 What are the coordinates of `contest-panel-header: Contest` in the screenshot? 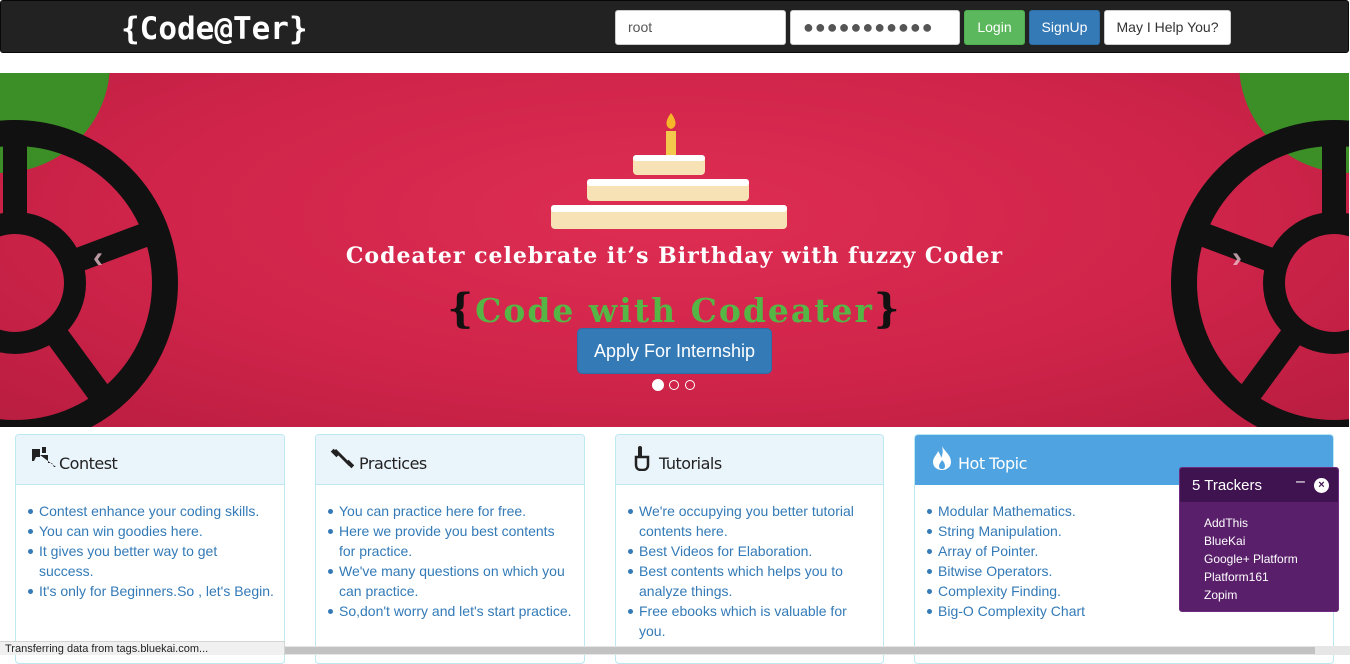 It's located at (150, 460).